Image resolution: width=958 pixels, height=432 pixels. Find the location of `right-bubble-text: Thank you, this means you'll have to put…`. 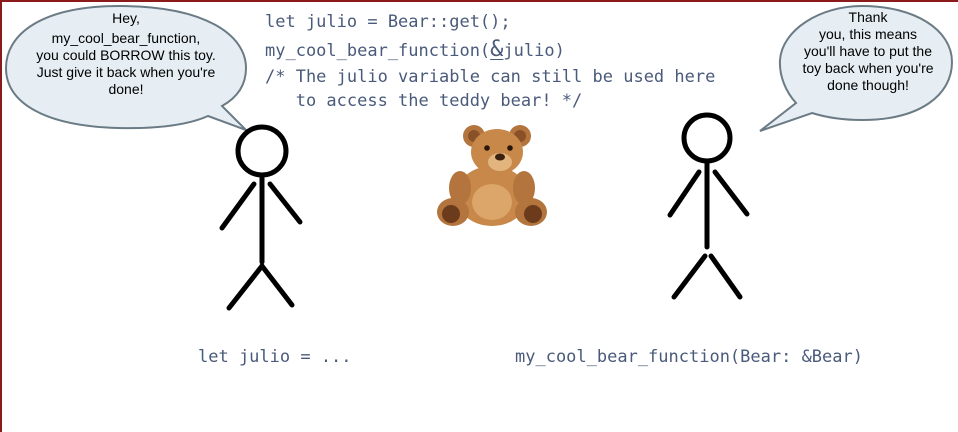

right-bubble-text: Thank you, this means you'll have to put… is located at coordinates (868, 51).